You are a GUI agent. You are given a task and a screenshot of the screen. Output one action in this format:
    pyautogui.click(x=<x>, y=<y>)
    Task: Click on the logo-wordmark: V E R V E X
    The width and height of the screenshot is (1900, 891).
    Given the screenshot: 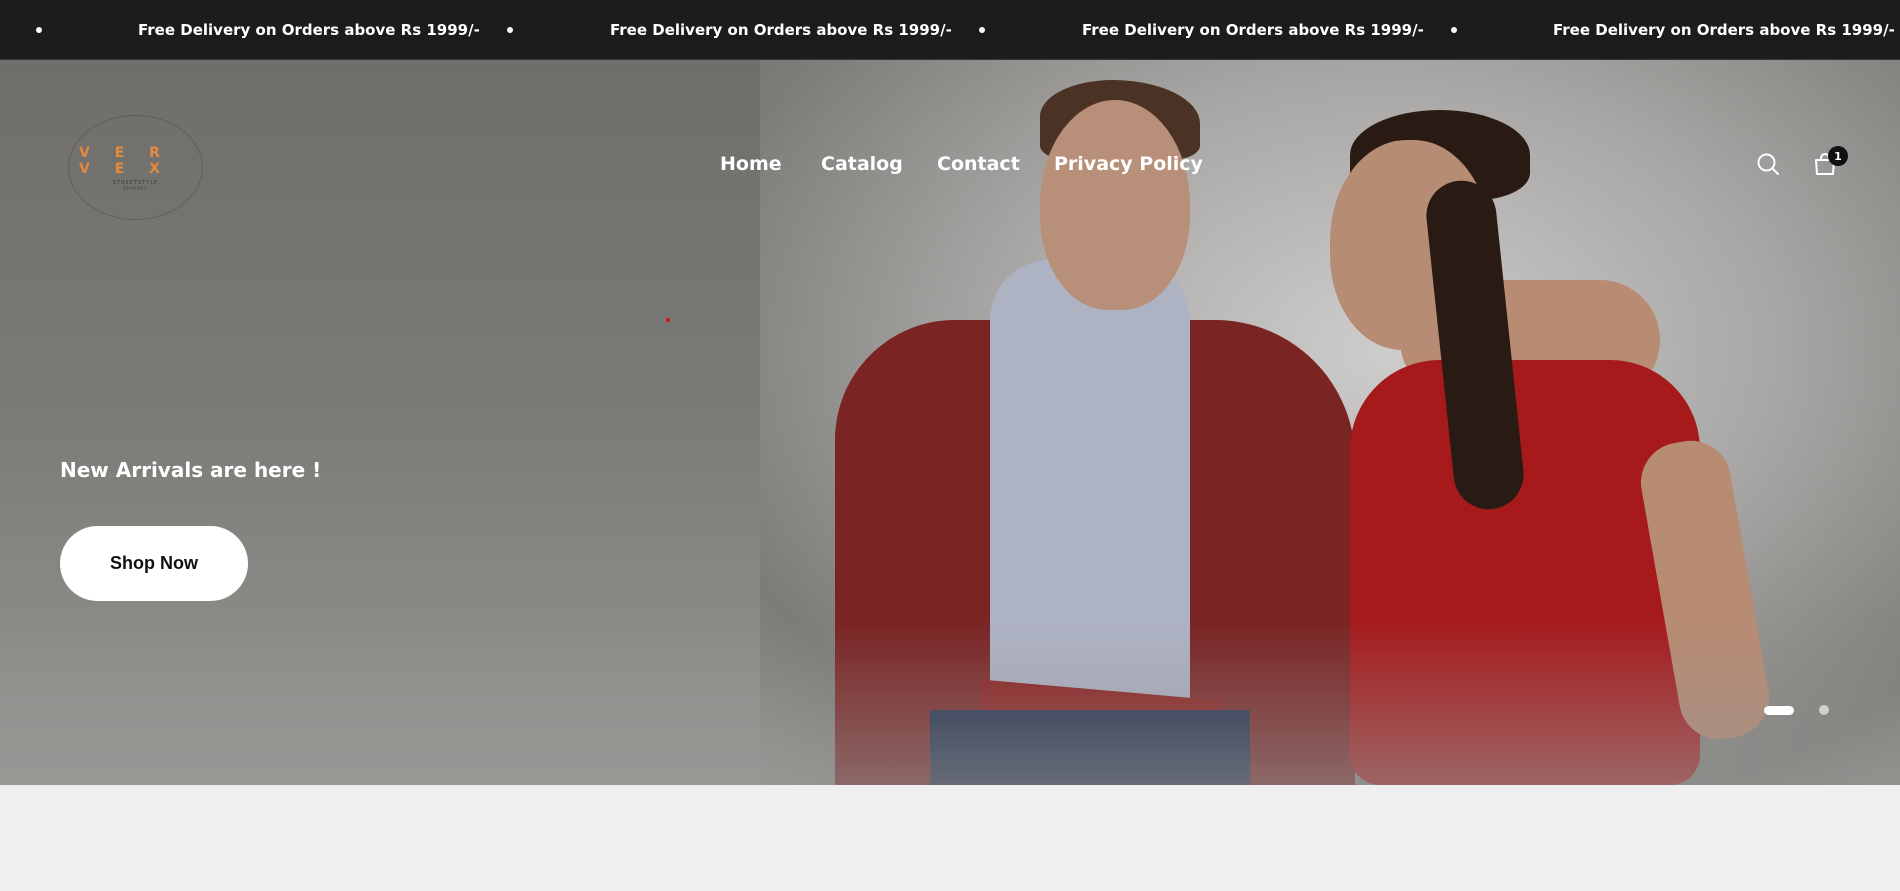 What is the action you would take?
    pyautogui.click(x=124, y=160)
    